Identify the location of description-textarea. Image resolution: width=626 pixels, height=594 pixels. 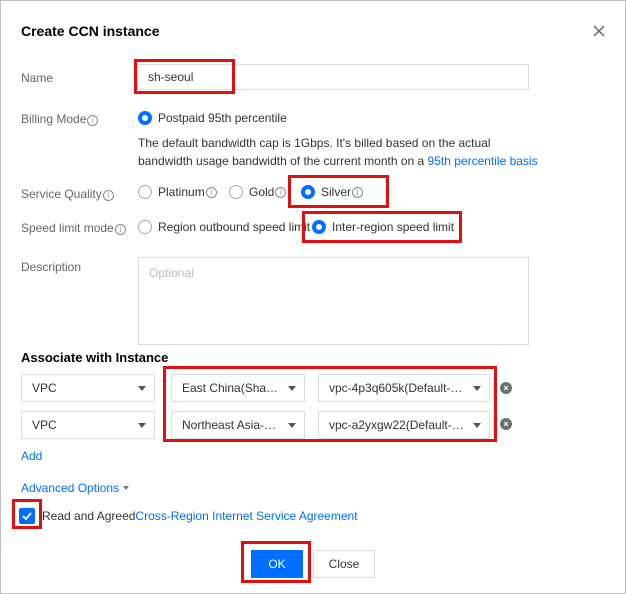
(333, 301).